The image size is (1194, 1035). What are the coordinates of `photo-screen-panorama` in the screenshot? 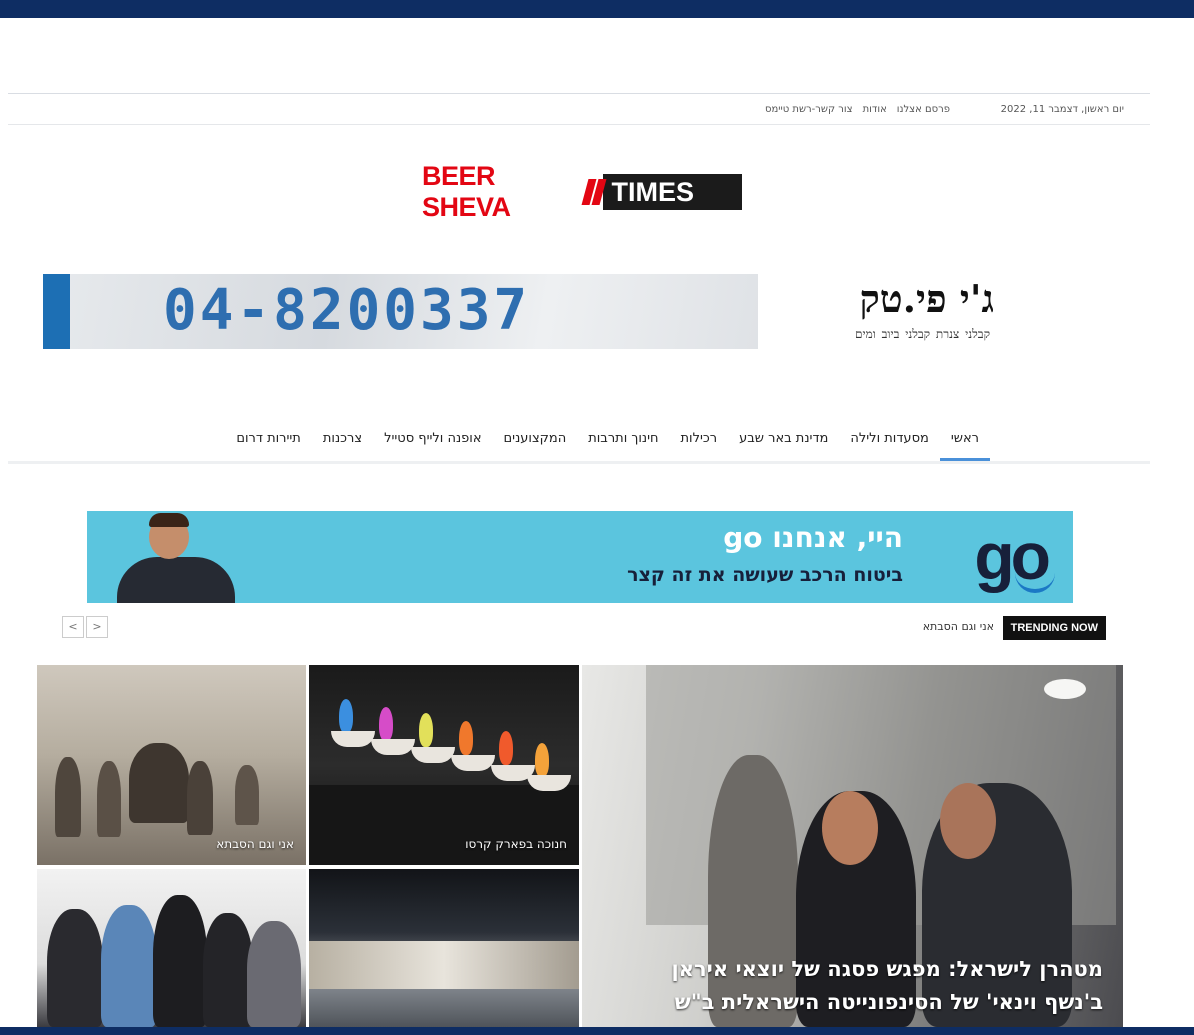 It's located at (444, 965).